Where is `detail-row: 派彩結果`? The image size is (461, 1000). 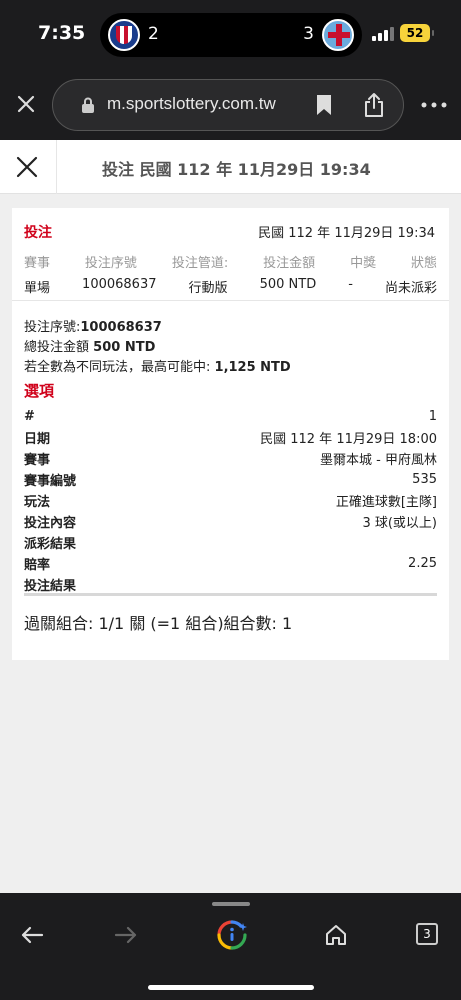 detail-row: 派彩結果 is located at coordinates (230, 542).